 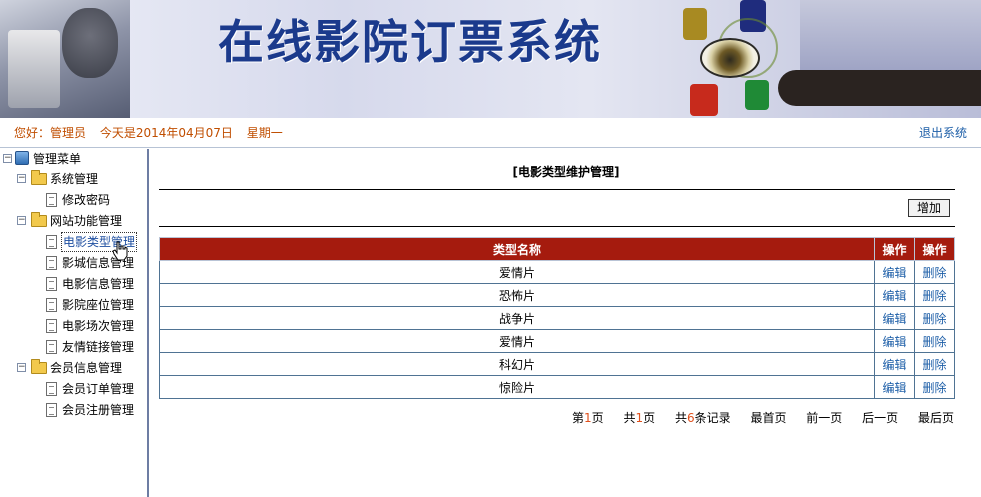 What do you see at coordinates (410, 42) in the screenshot?
I see `site-title: 在线影院订票系统` at bounding box center [410, 42].